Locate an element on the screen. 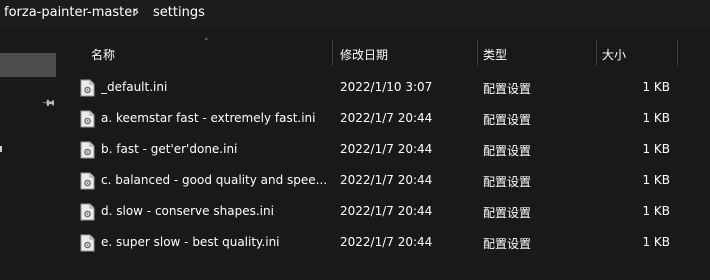 The width and height of the screenshot is (710, 280). pin-icon: 🖈 is located at coordinates (48, 103).